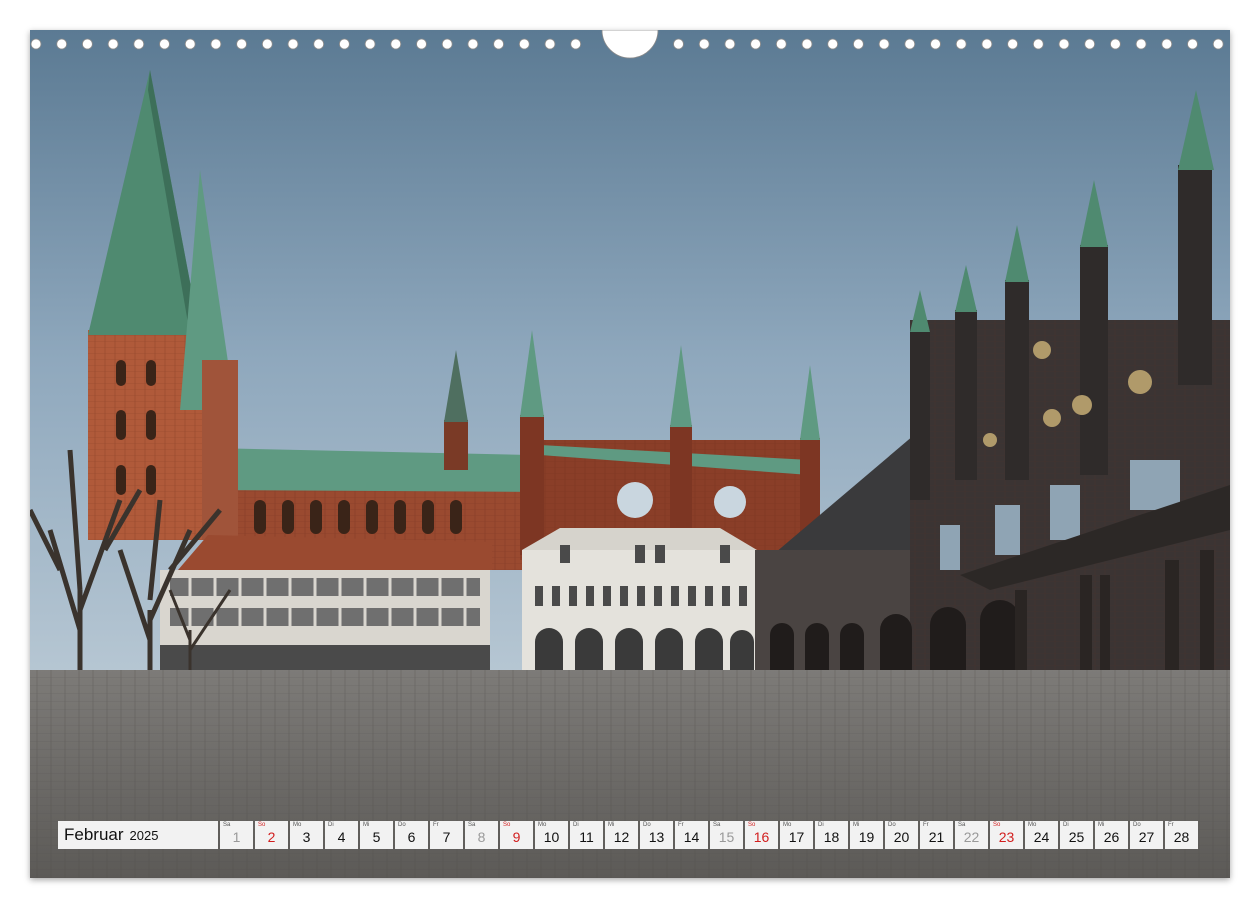 The height and width of the screenshot is (908, 1260). I want to click on day-cell: Sa 8, so click(481, 835).